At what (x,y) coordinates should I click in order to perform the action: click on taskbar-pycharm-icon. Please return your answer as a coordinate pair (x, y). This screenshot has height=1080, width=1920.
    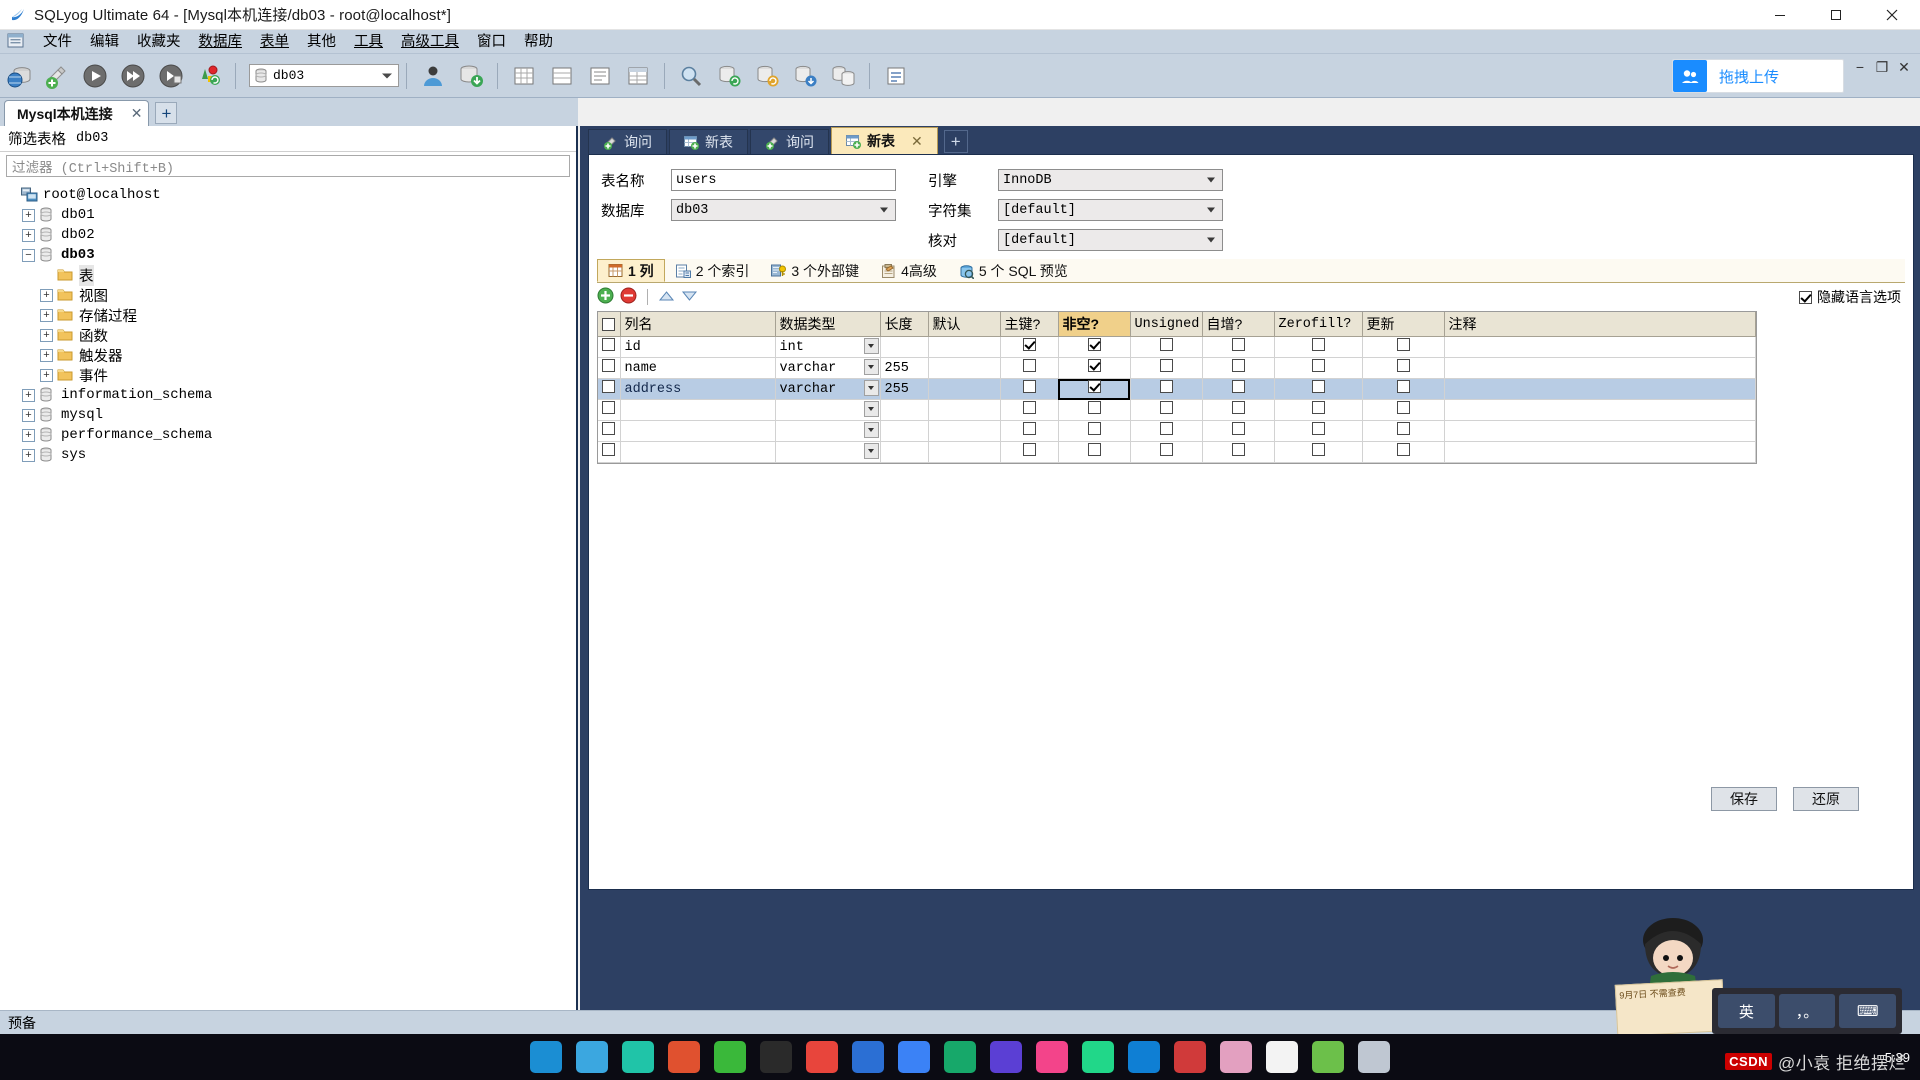
    Looking at the image, I should click on (1098, 1057).